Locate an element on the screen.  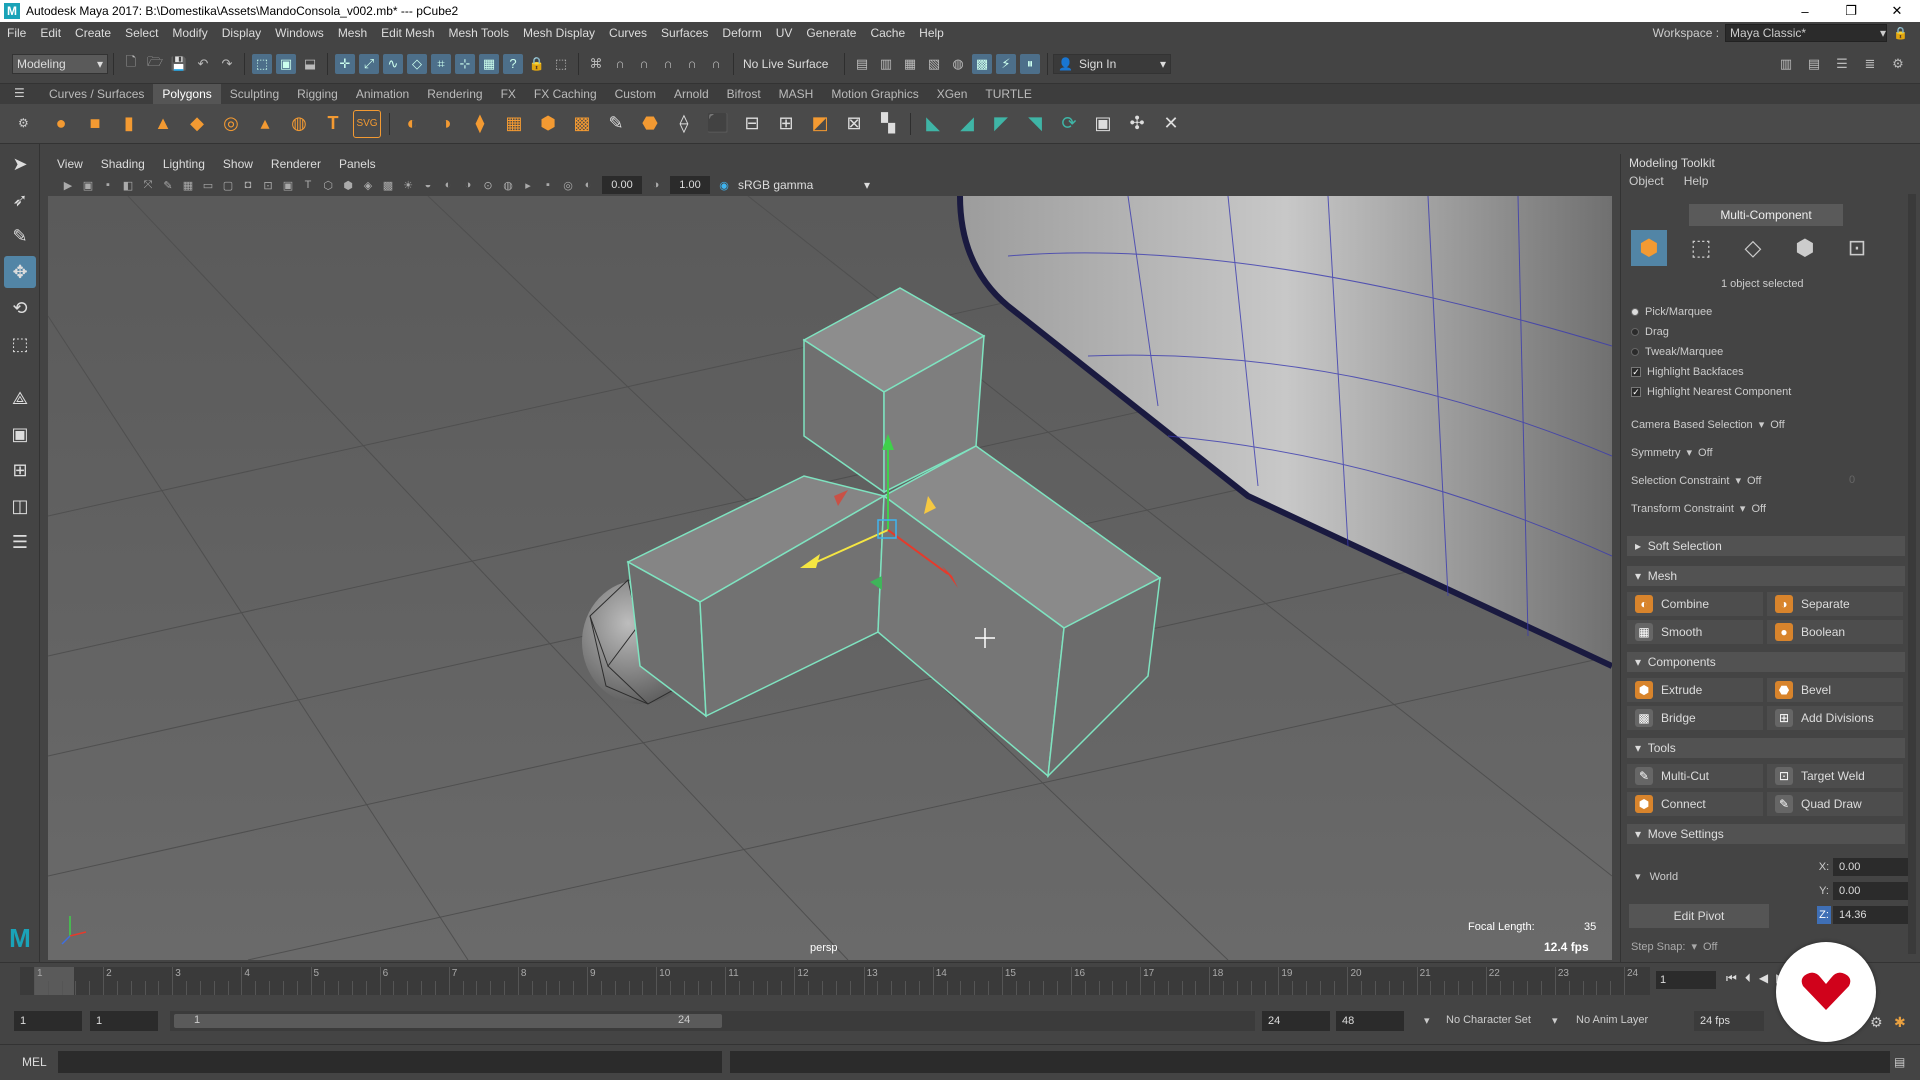
preferences-icon: ✱ is located at coordinates (1900, 1022).